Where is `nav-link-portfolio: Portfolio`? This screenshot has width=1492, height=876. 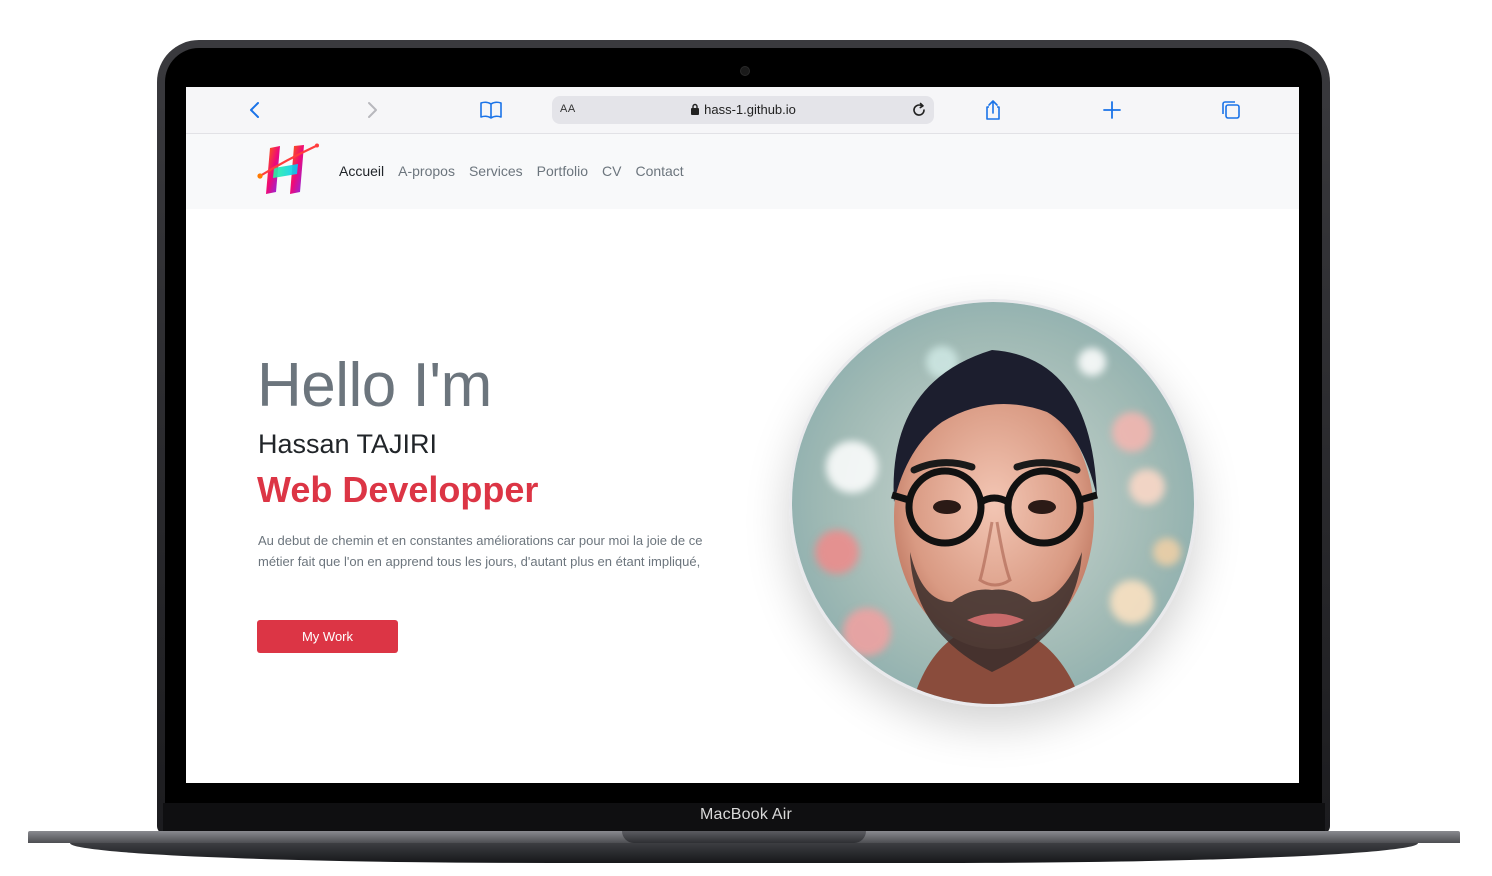 nav-link-portfolio: Portfolio is located at coordinates (562, 171).